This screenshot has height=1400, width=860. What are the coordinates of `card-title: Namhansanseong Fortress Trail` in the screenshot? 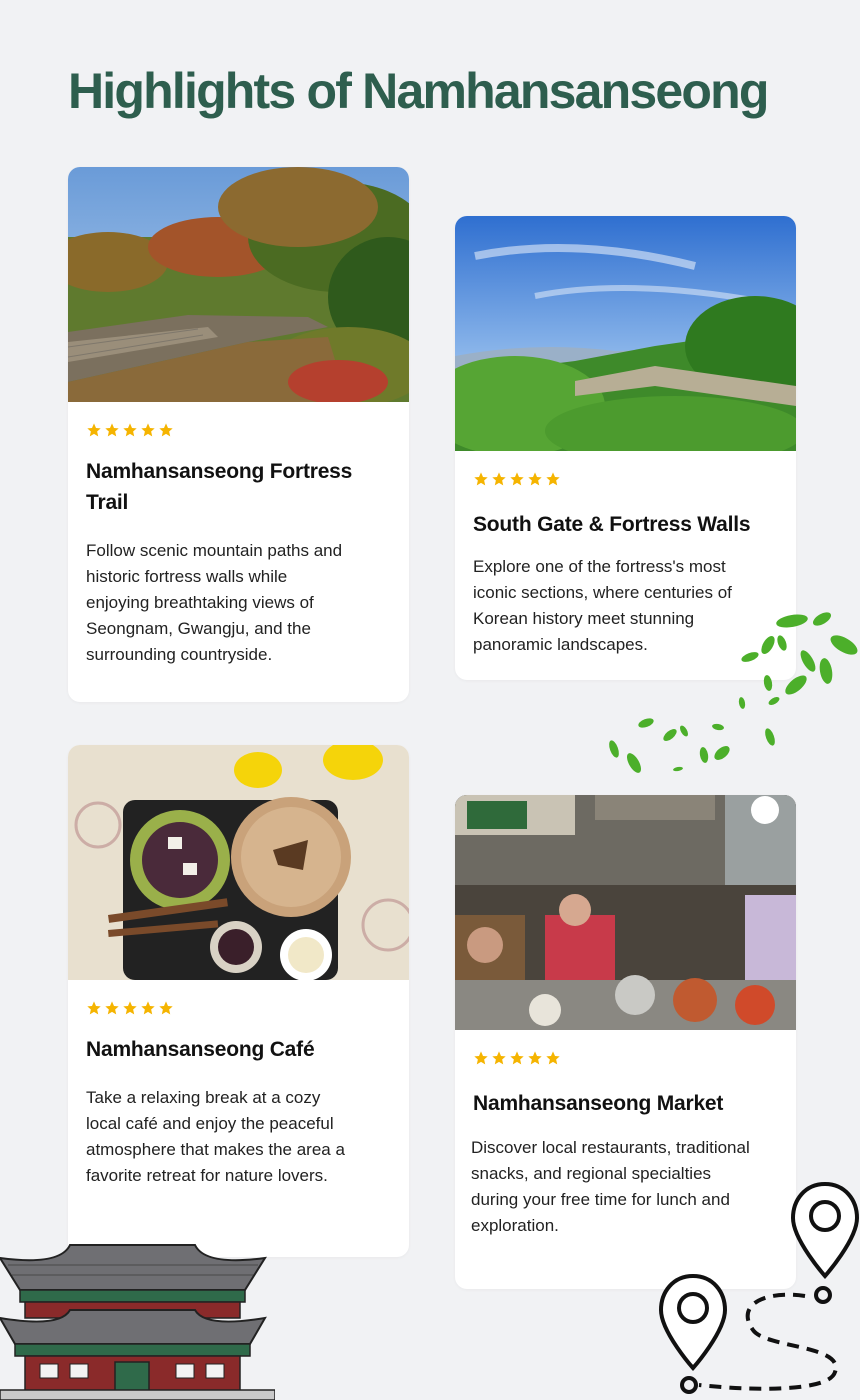 It's located at (219, 487).